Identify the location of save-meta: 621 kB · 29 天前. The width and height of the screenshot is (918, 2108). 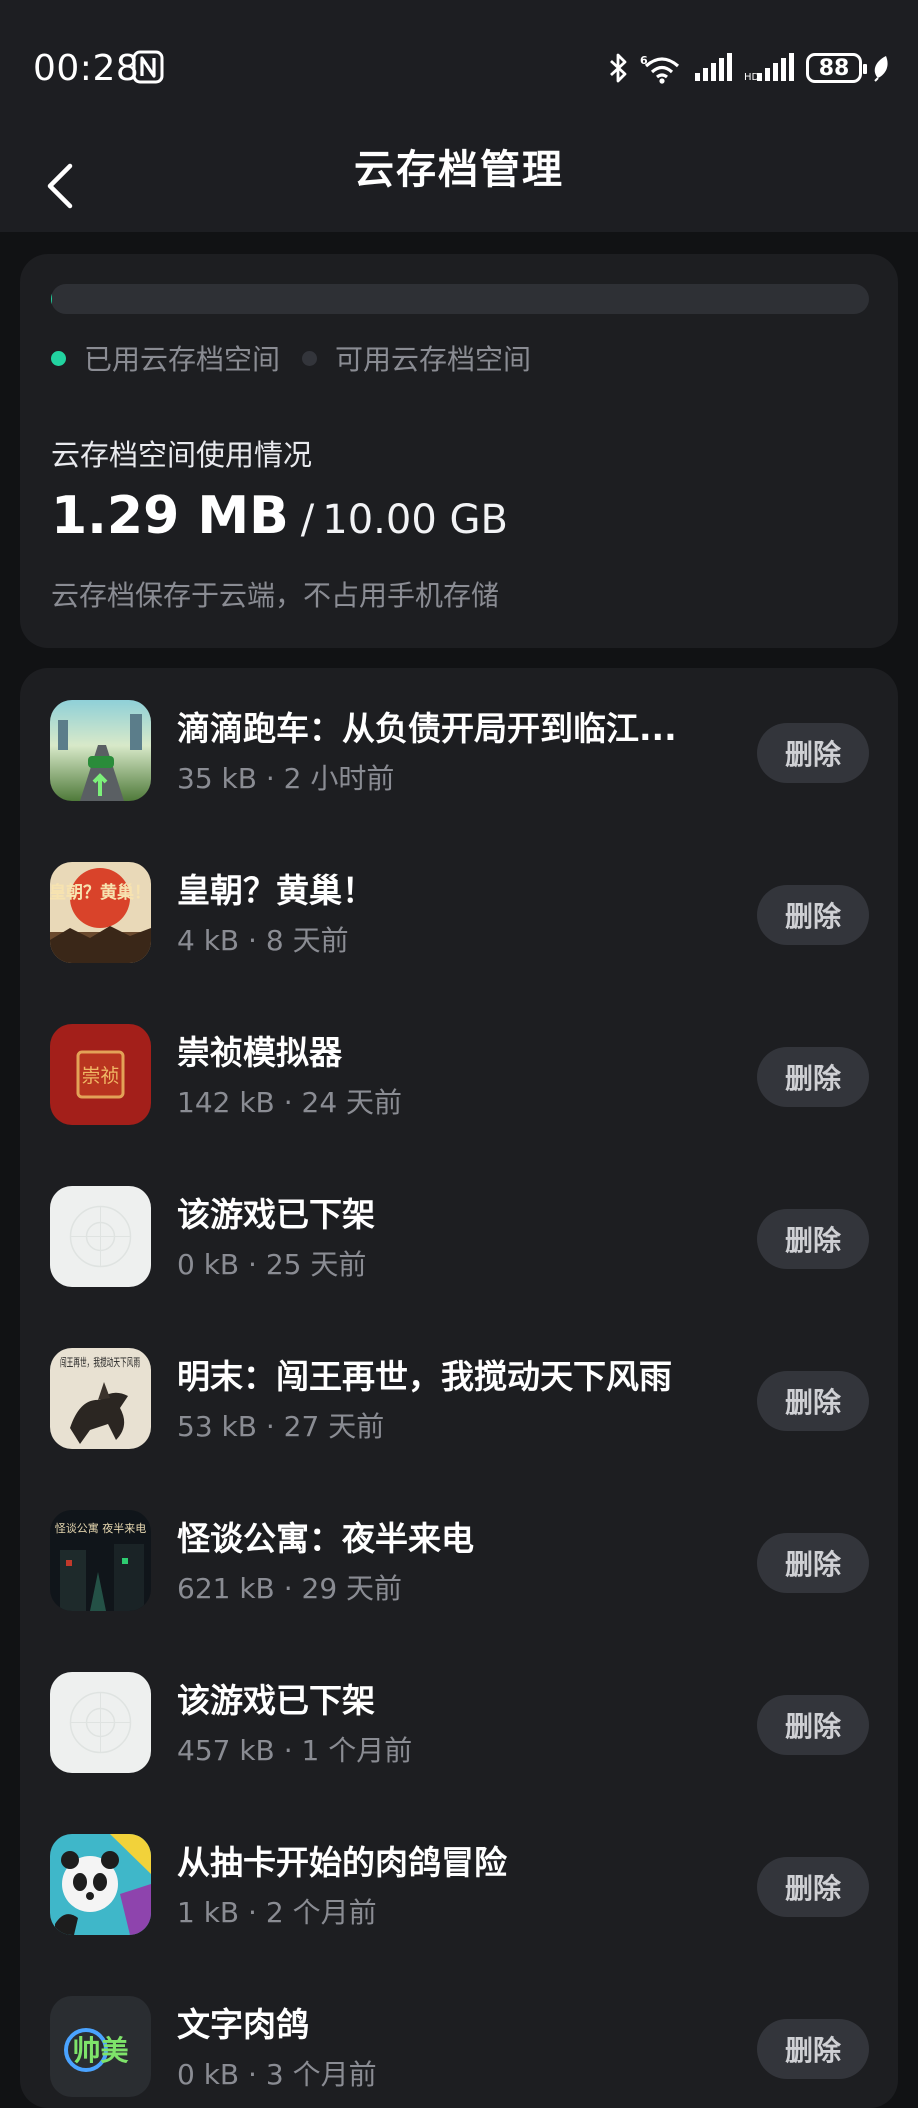
(289, 1587).